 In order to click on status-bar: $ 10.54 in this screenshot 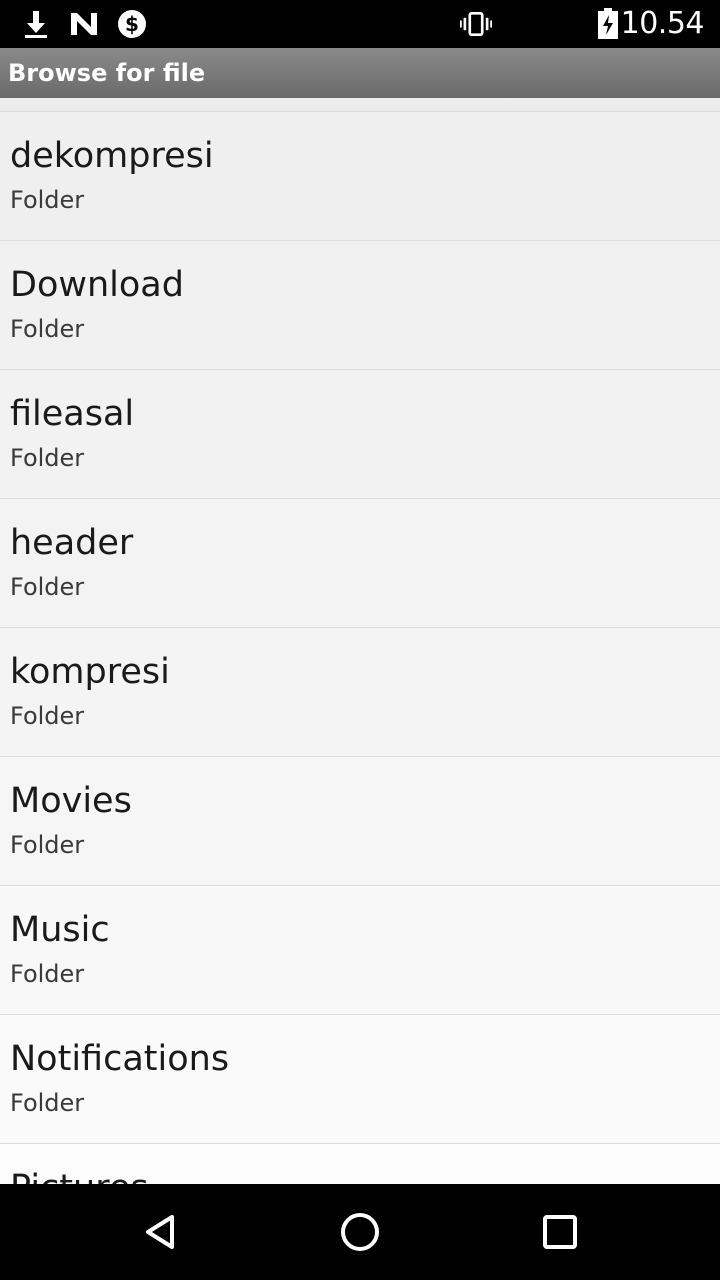, I will do `click(360, 24)`.